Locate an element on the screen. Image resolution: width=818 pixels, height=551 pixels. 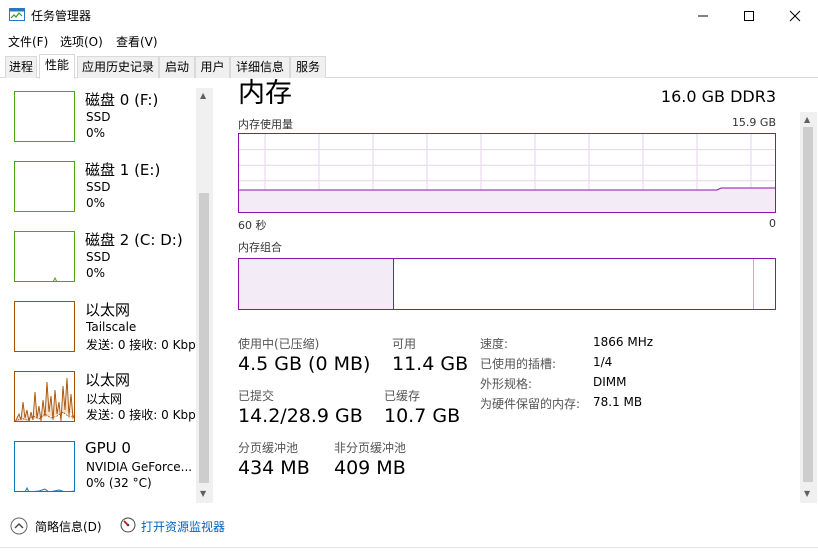
memory-spec: 16.0 GB DDR3 is located at coordinates (718, 96).